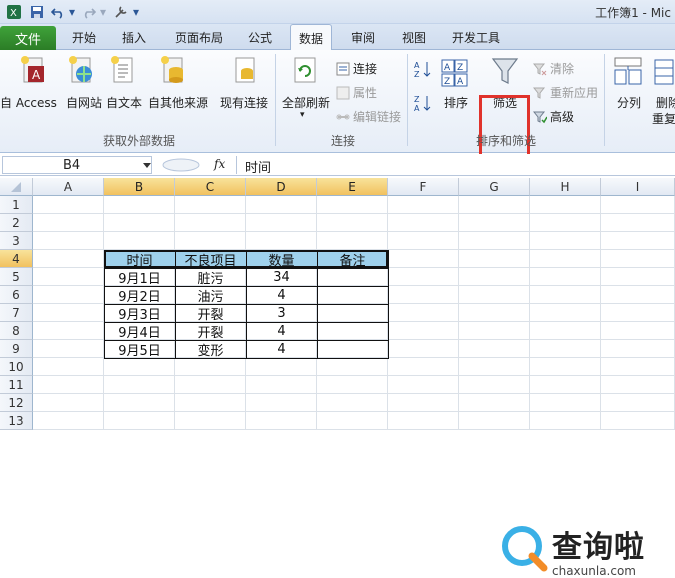 Image resolution: width=675 pixels, height=578 pixels. Describe the element at coordinates (16, 421) in the screenshot. I see `row-header: 13` at that location.